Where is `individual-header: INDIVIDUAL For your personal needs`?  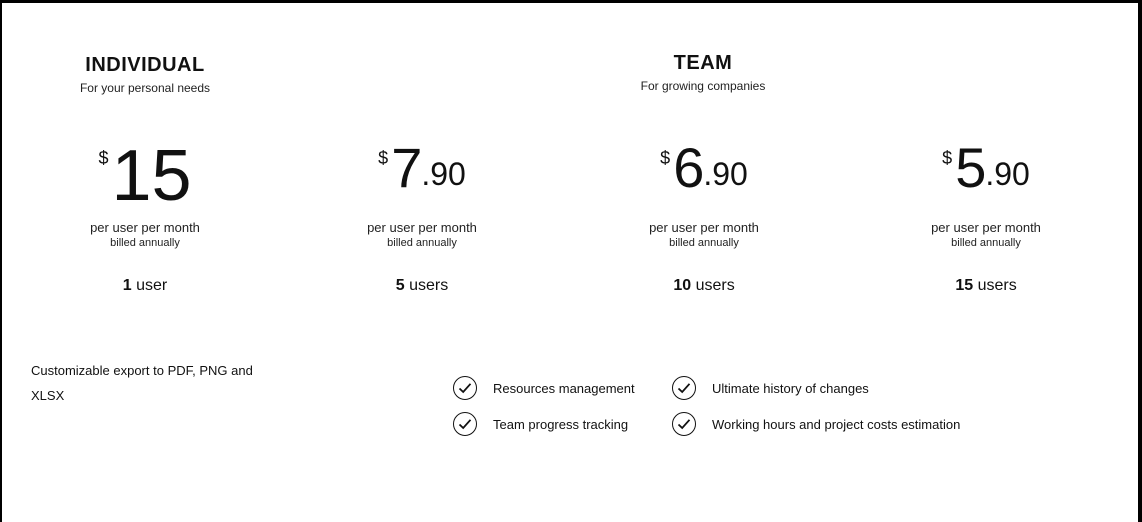 individual-header: INDIVIDUAL For your personal needs is located at coordinates (145, 74).